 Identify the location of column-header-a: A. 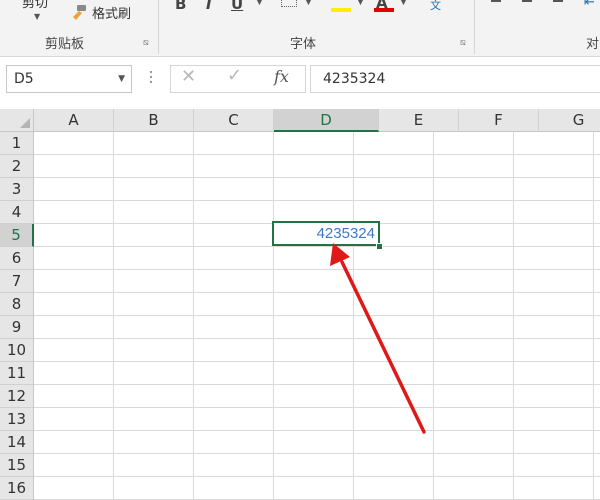
(74, 120).